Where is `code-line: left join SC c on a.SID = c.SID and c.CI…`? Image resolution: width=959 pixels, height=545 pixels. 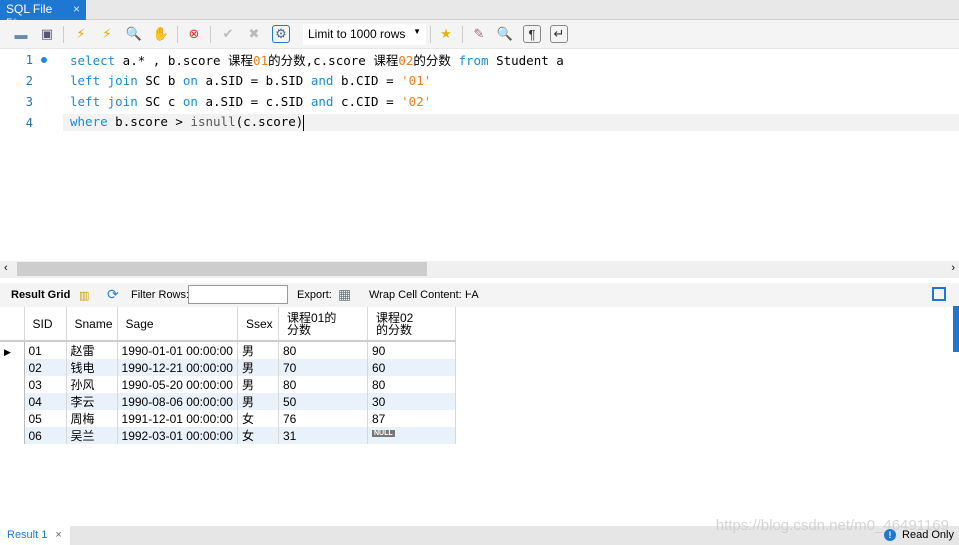 code-line: left join SC c on a.SID = c.SID and c.CI… is located at coordinates (251, 101).